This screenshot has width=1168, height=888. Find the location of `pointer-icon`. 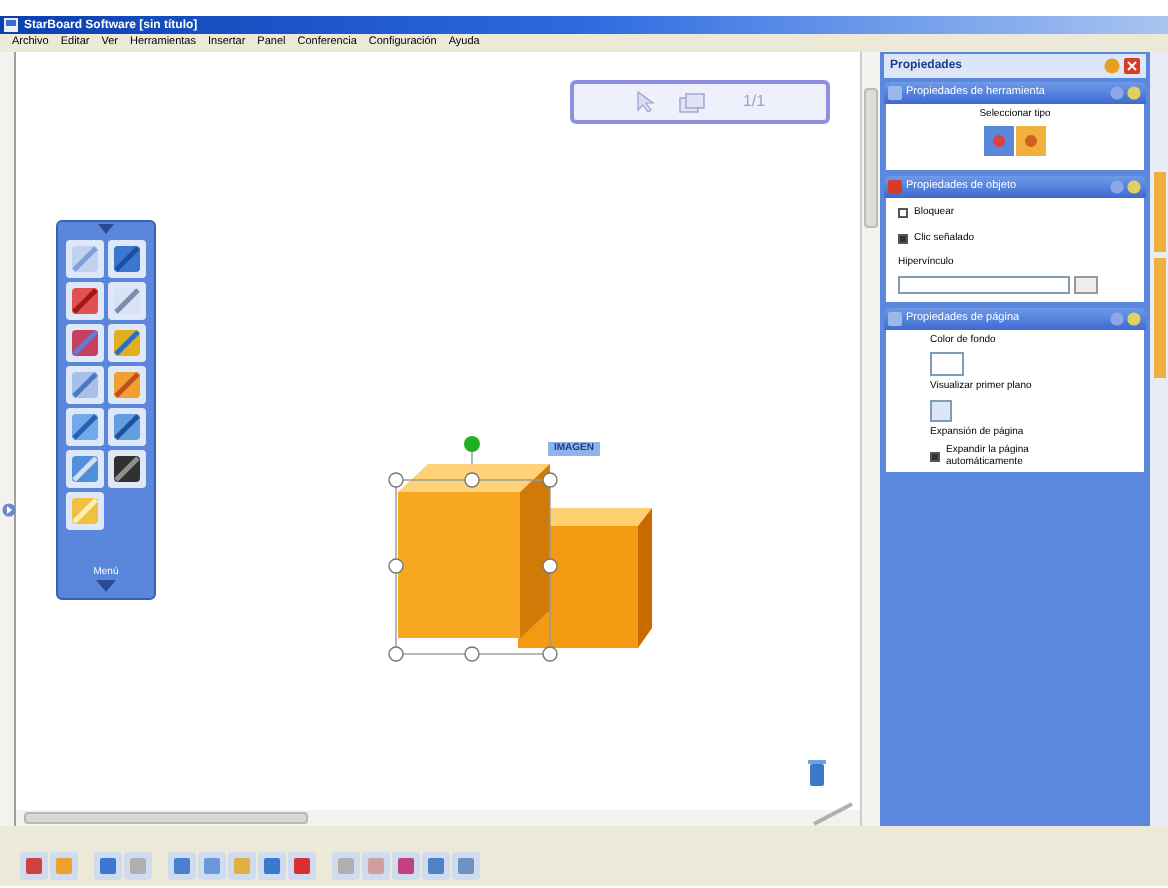

pointer-icon is located at coordinates (646, 102).